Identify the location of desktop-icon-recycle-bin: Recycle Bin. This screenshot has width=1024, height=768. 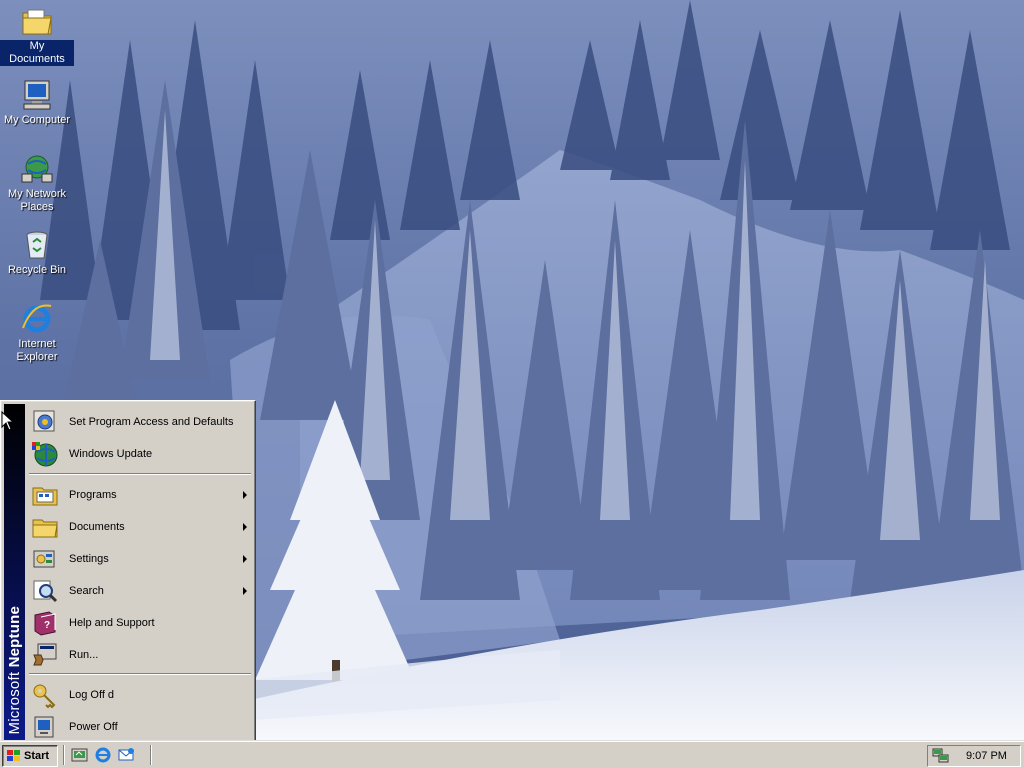
(37, 252).